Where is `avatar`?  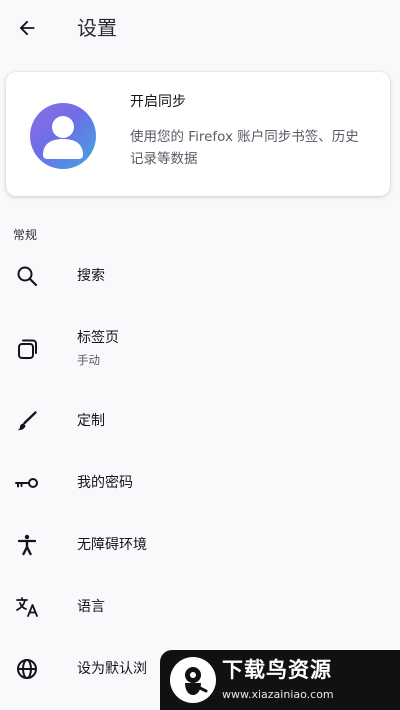 avatar is located at coordinates (63, 136).